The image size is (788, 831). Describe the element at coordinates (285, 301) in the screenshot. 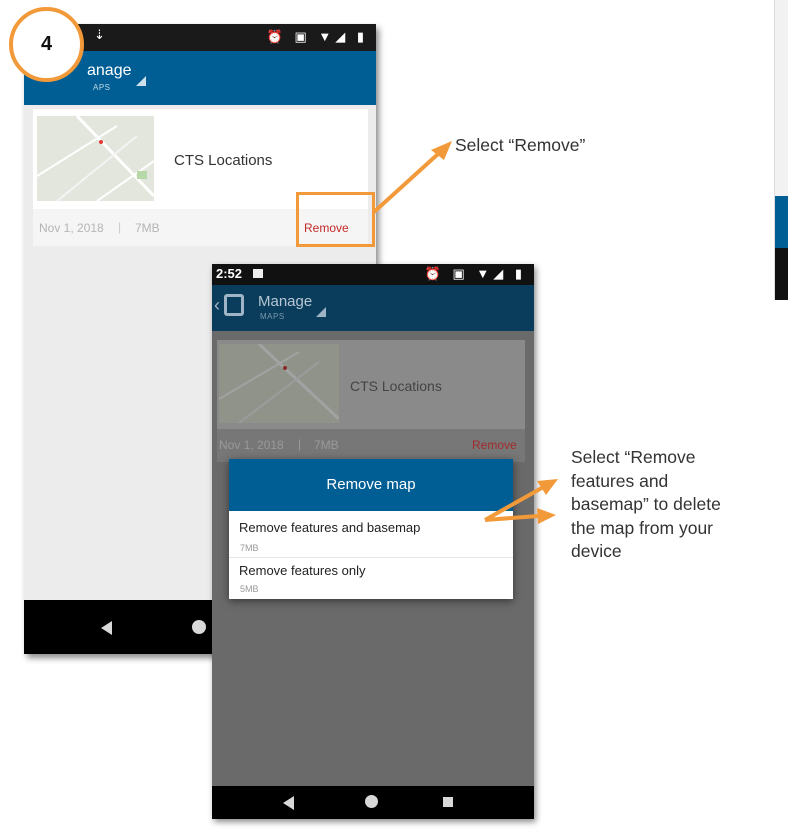

I see `page-title: Manage` at that location.